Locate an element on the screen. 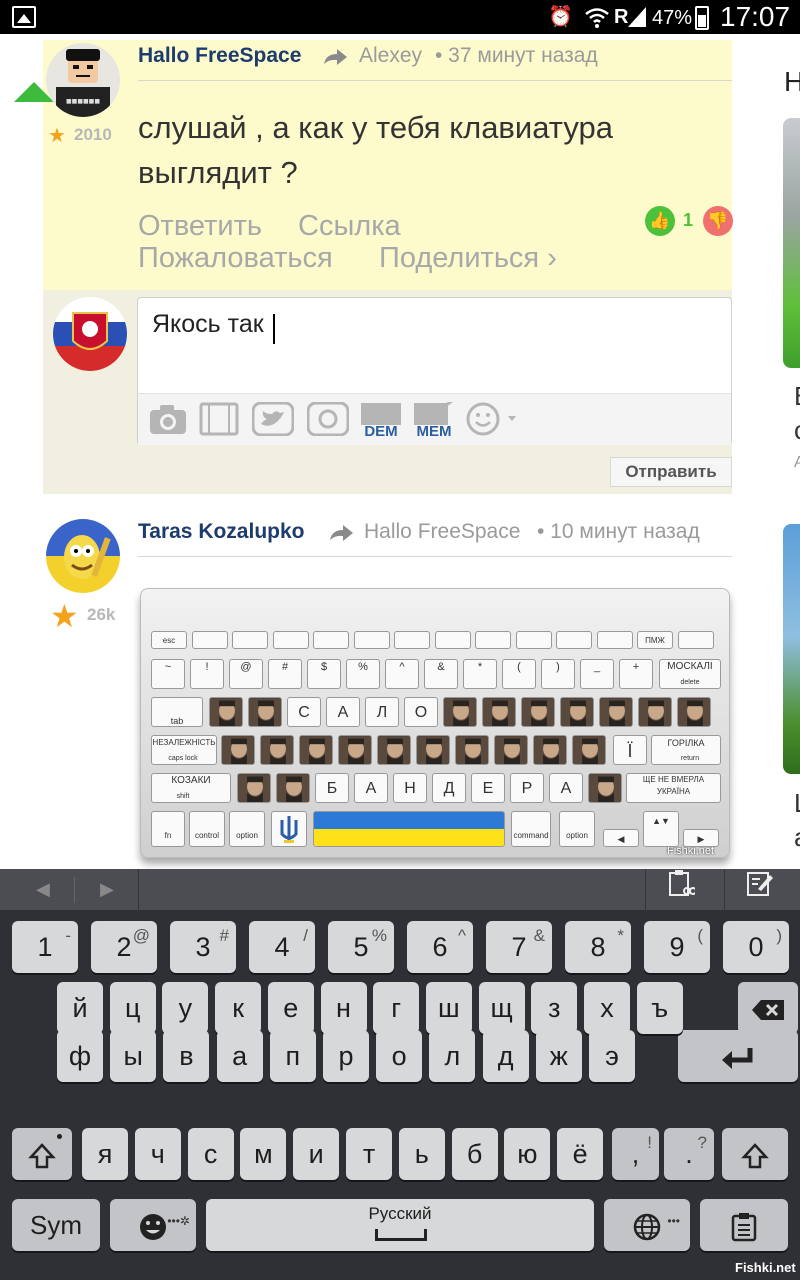 The image size is (800, 1280). reply-link: Ответить is located at coordinates (200, 226).